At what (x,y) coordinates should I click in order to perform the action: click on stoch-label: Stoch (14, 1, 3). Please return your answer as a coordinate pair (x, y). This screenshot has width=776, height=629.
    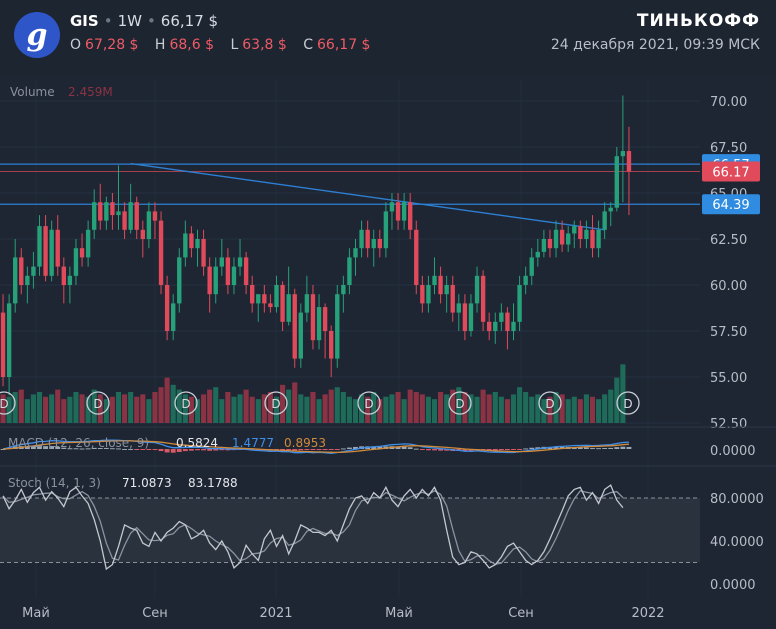
    Looking at the image, I should click on (54, 483).